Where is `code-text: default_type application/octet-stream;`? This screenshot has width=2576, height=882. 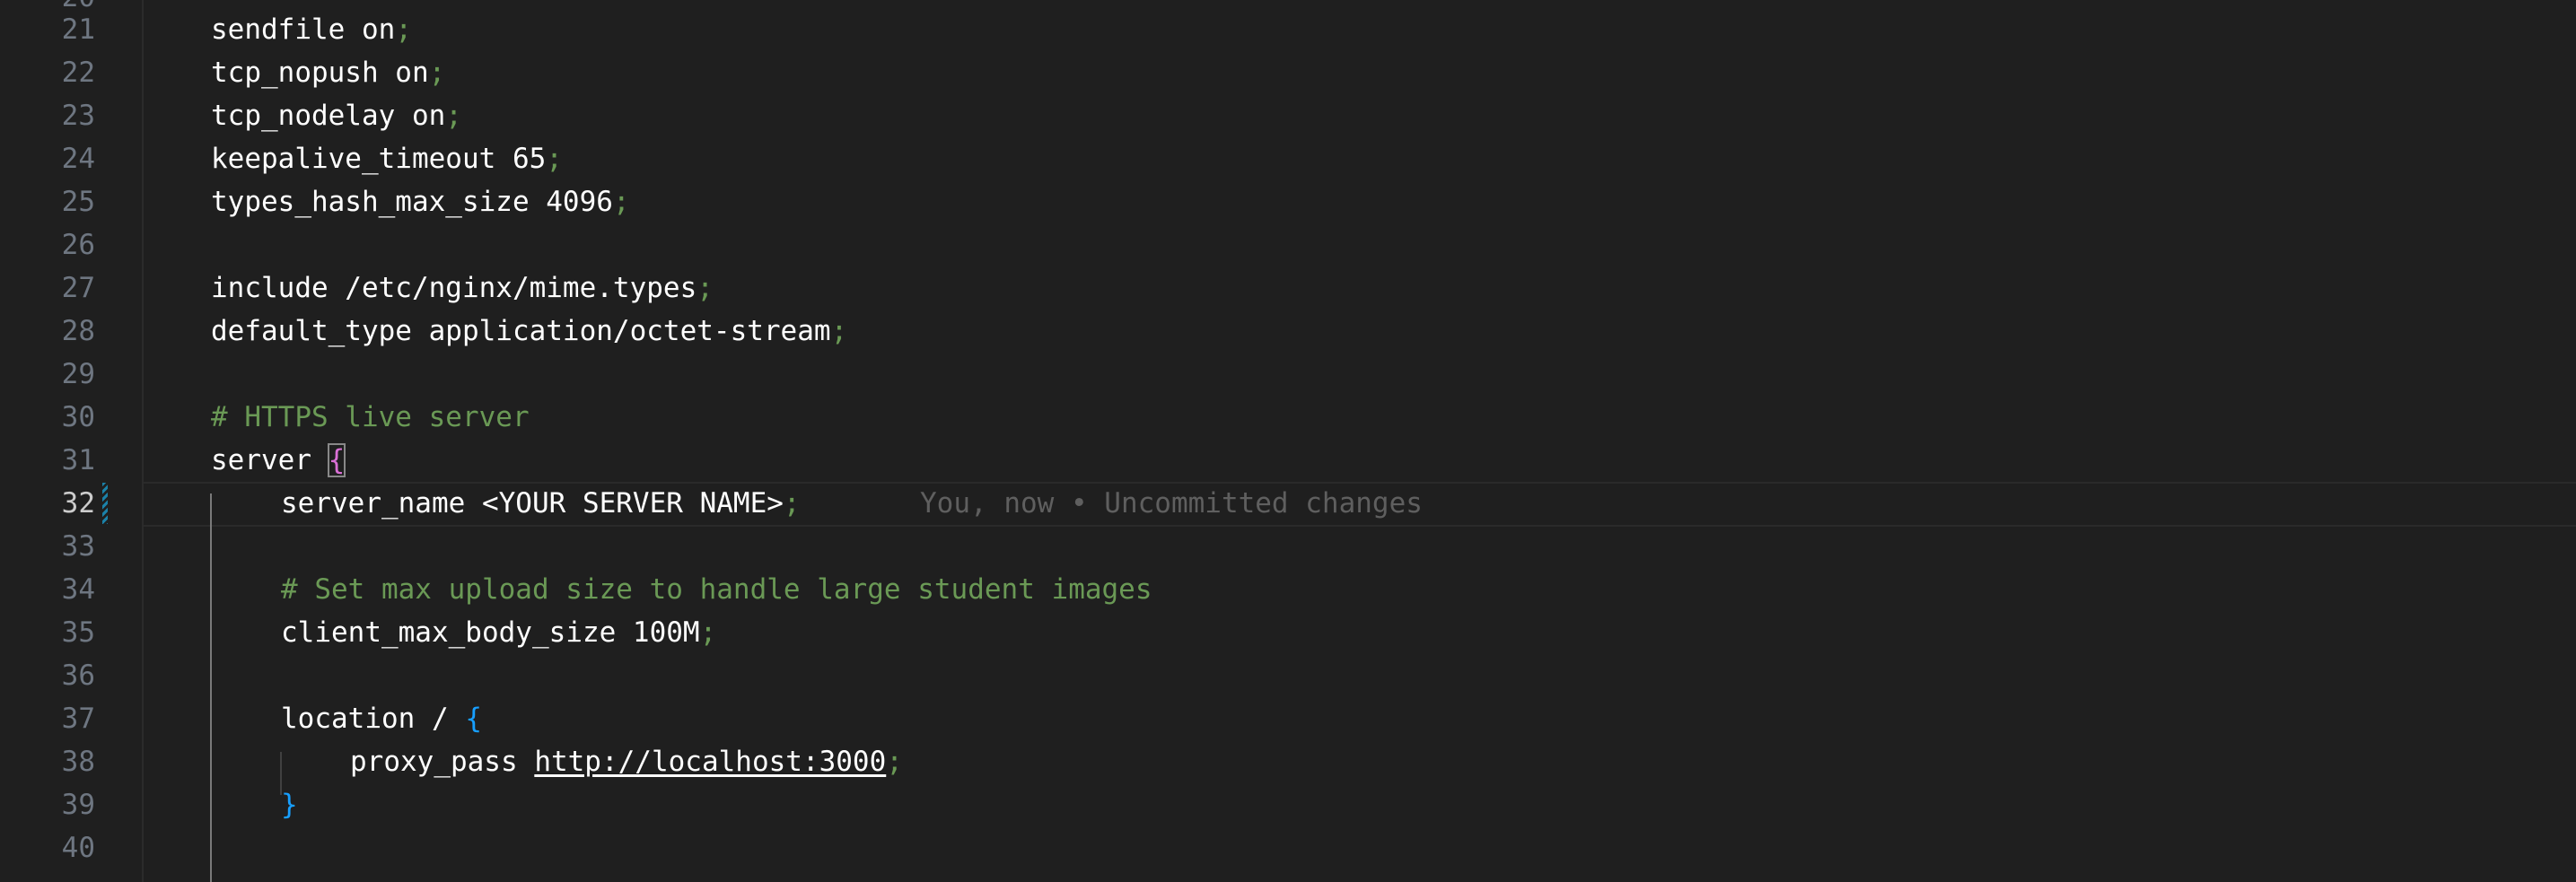
code-text: default_type application/octet-stream; is located at coordinates (529, 331).